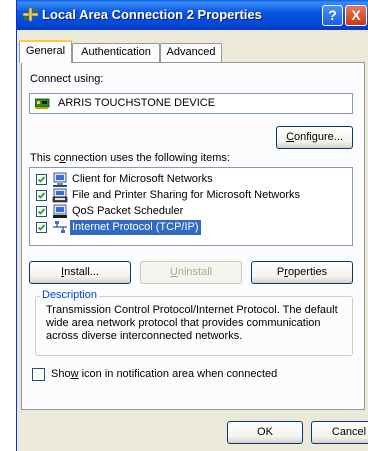 The width and height of the screenshot is (368, 451). What do you see at coordinates (128, 211) in the screenshot?
I see `item-label: QoS Packet Scheduler` at bounding box center [128, 211].